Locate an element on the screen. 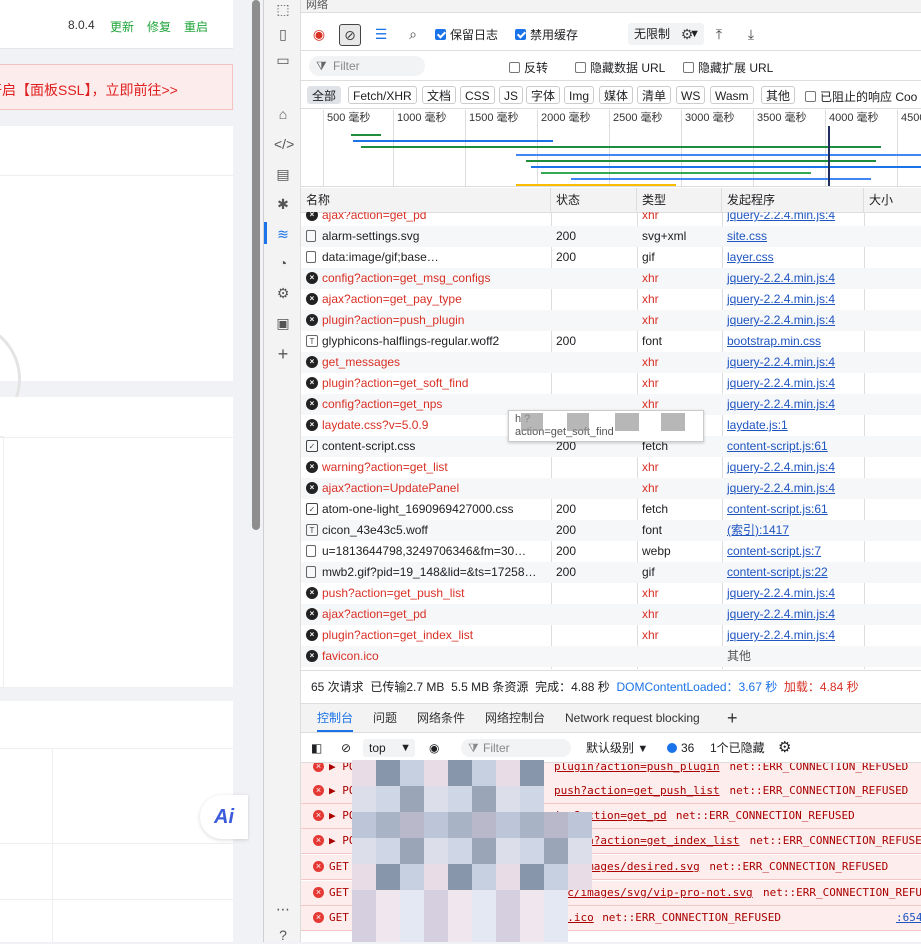 The width and height of the screenshot is (921, 944). type-filter-xhr: Fetch/XHR is located at coordinates (382, 95).